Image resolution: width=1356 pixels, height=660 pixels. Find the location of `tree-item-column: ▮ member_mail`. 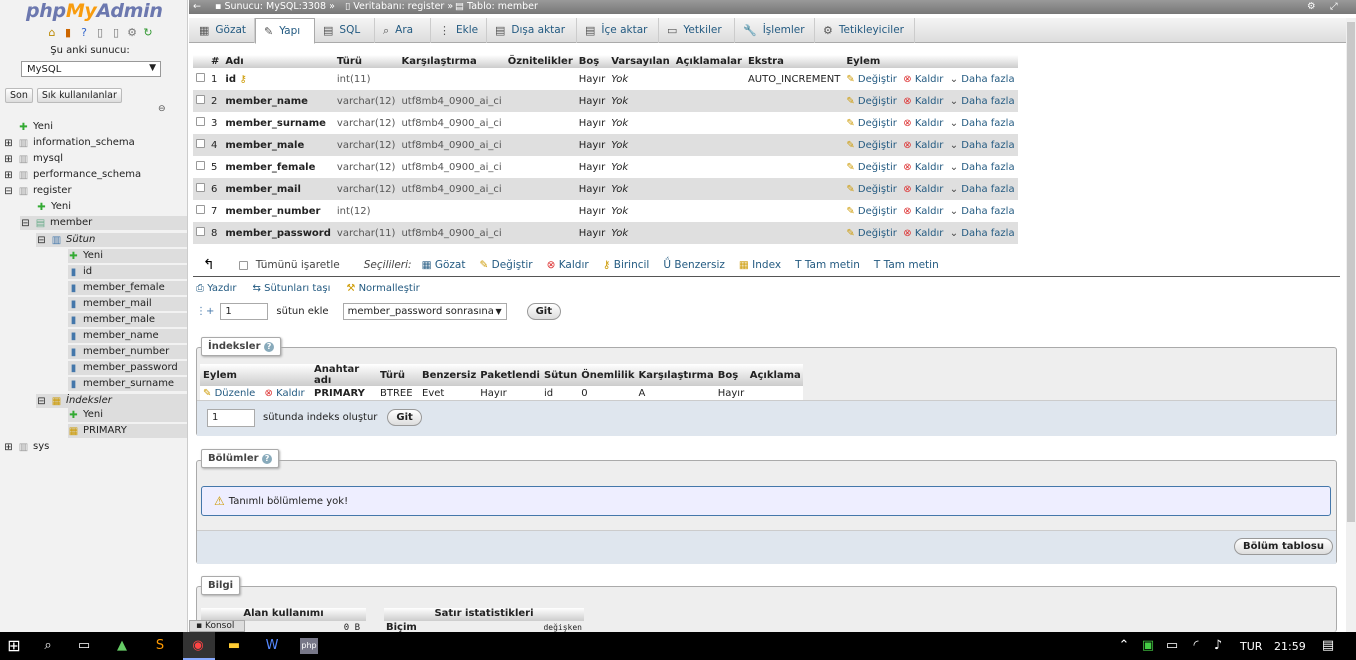

tree-item-column: ▮ member_mail is located at coordinates (127, 304).